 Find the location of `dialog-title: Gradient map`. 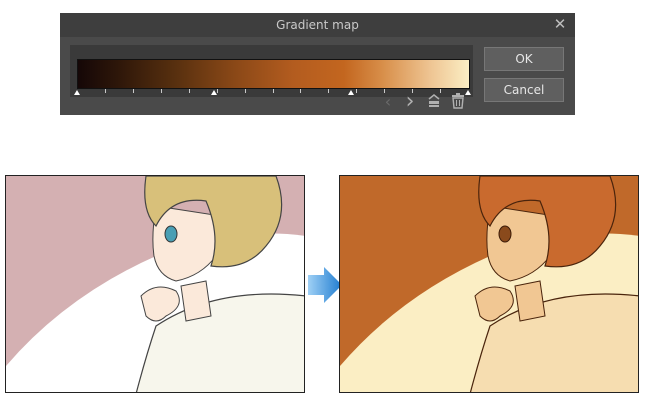

dialog-title: Gradient map is located at coordinates (317, 25).